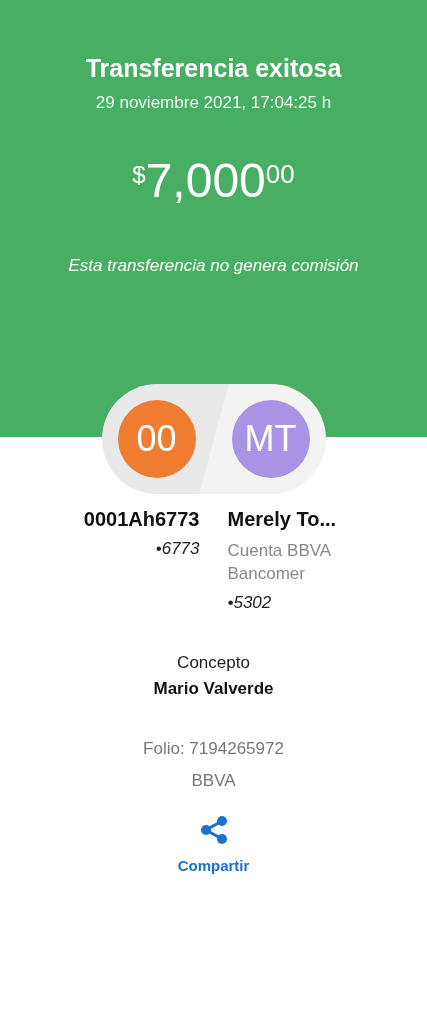  What do you see at coordinates (249, 603) in the screenshot?
I see `account-number: •5302` at bounding box center [249, 603].